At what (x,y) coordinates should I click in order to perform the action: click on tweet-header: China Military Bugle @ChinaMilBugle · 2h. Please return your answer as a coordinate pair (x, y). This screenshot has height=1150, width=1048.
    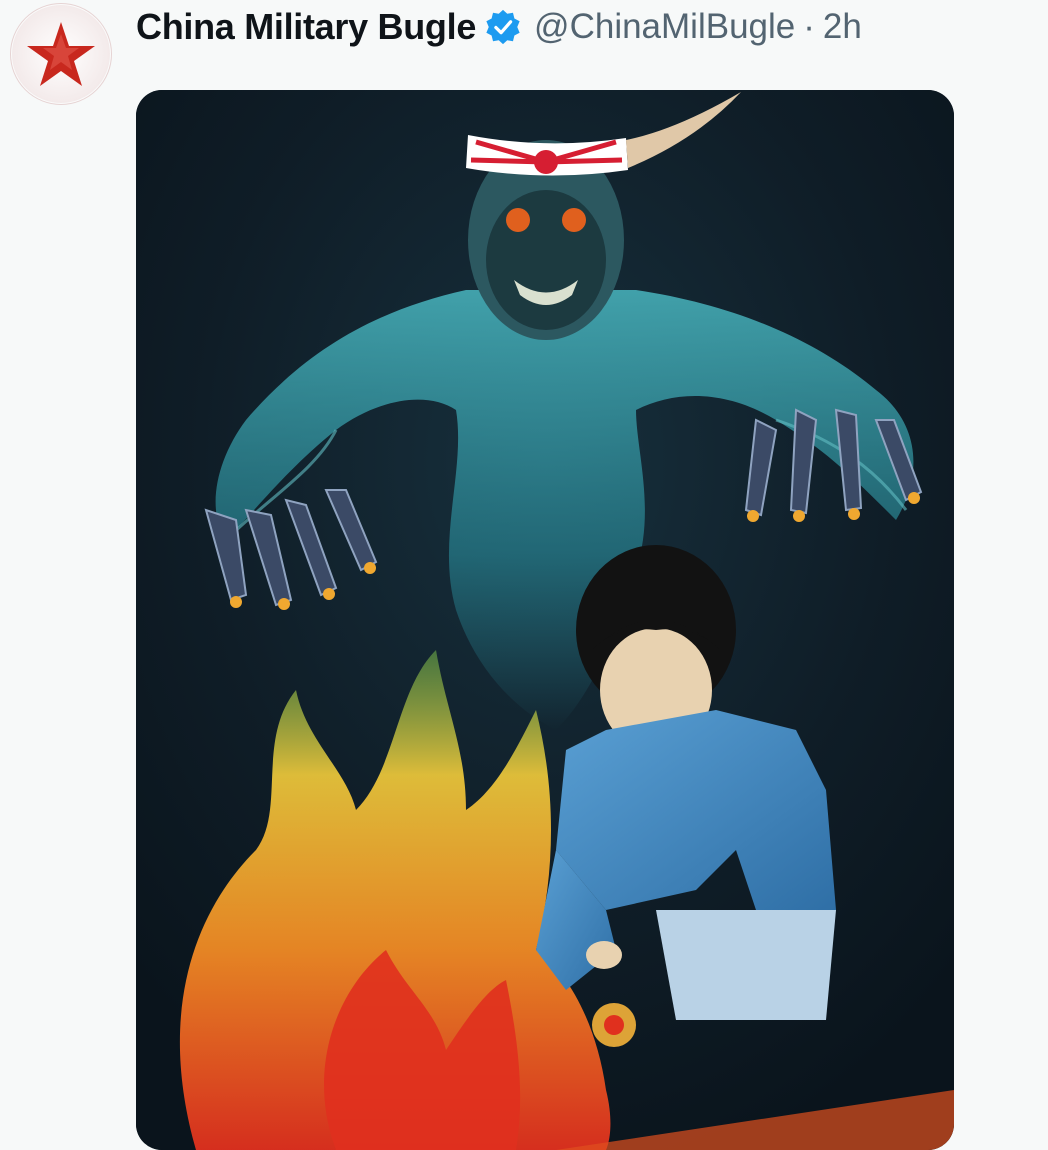
    Looking at the image, I should click on (499, 27).